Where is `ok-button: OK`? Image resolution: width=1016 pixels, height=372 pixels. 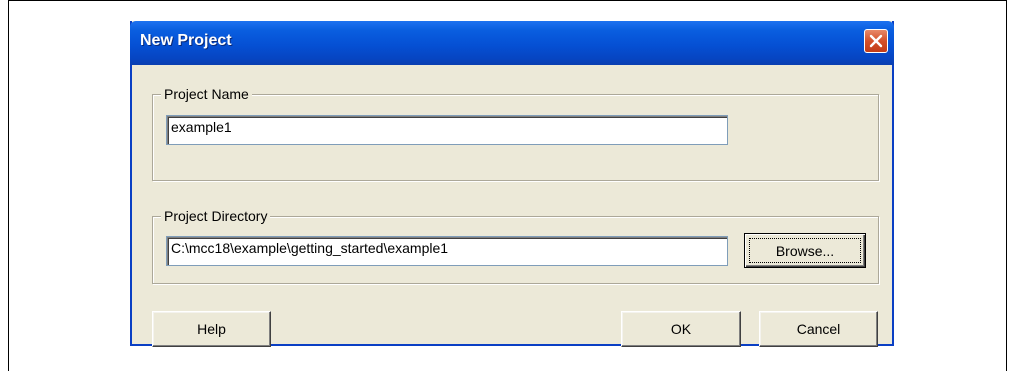
ok-button: OK is located at coordinates (681, 329).